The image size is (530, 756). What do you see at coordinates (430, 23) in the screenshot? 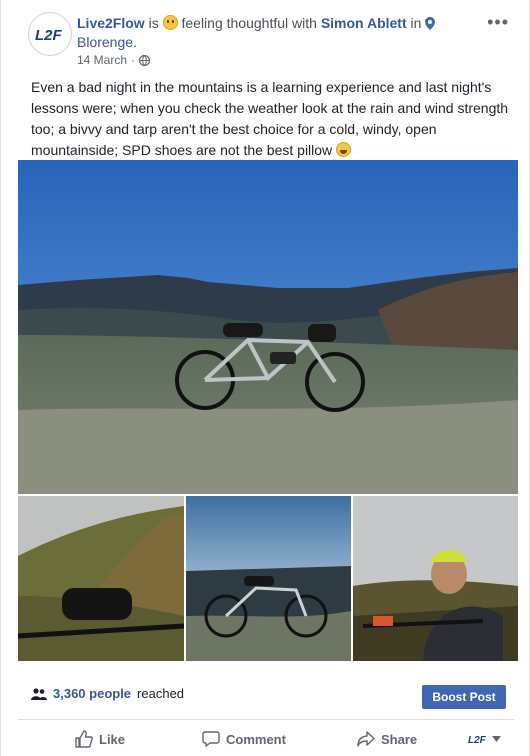
I see `location-pin-icon` at bounding box center [430, 23].